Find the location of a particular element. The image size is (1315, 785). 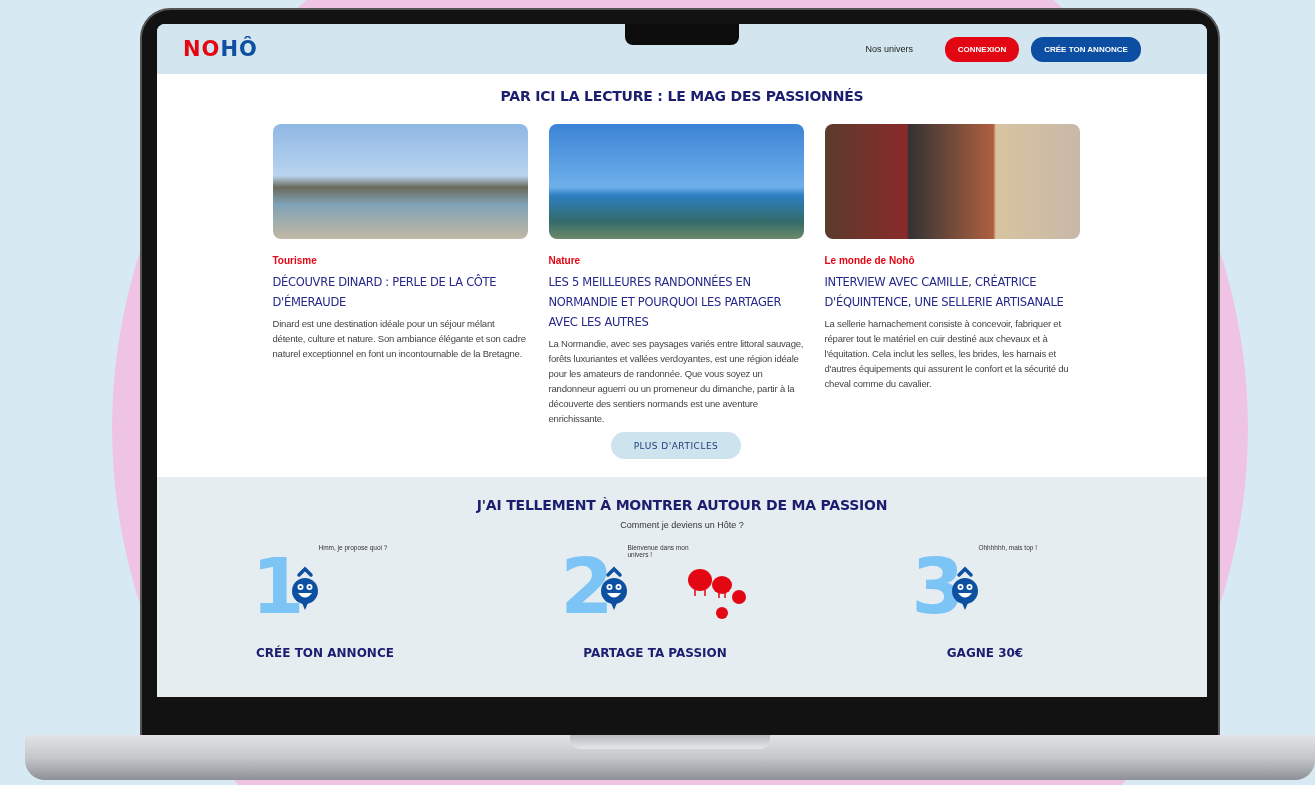

article-title: INTERVIEW AVEC CAMILLE, CRÉATRICE D'ÉQUINTENCE, UNE SELLERIE ARTISANALE is located at coordinates (952, 292).